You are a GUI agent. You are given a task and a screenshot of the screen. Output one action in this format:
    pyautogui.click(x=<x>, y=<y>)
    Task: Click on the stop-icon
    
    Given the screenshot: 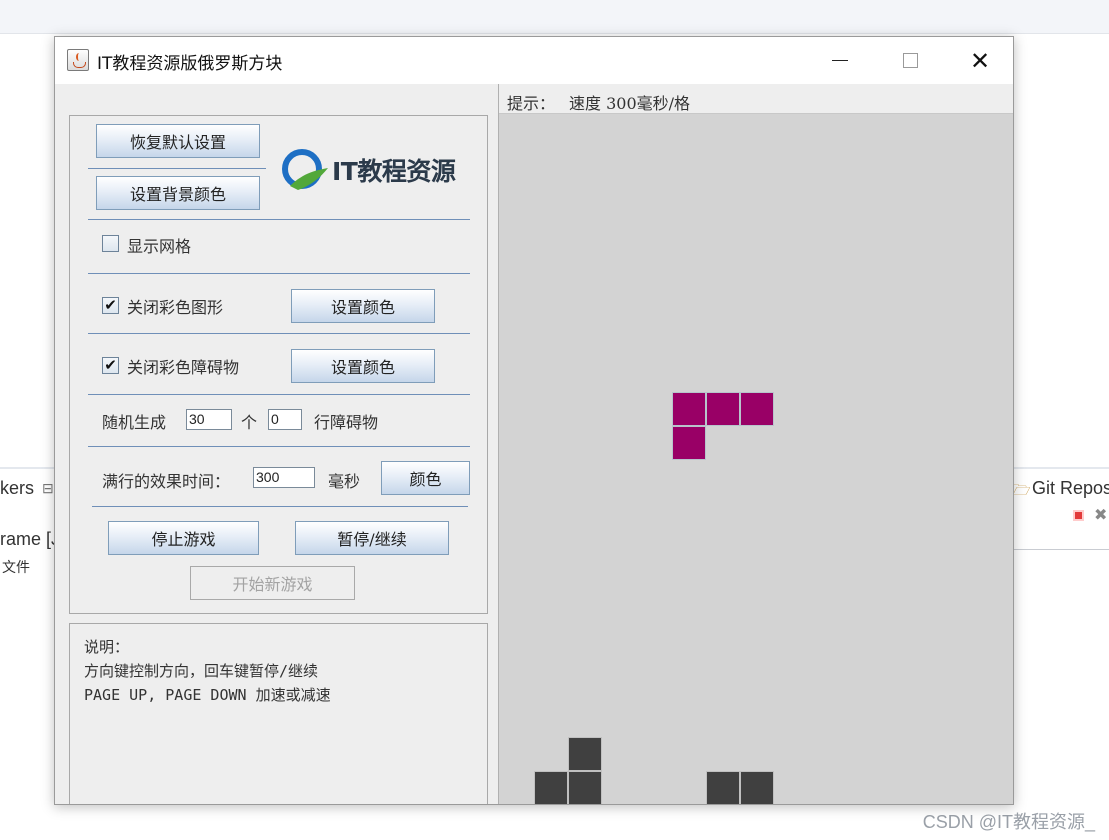 What is the action you would take?
    pyautogui.click(x=1078, y=515)
    